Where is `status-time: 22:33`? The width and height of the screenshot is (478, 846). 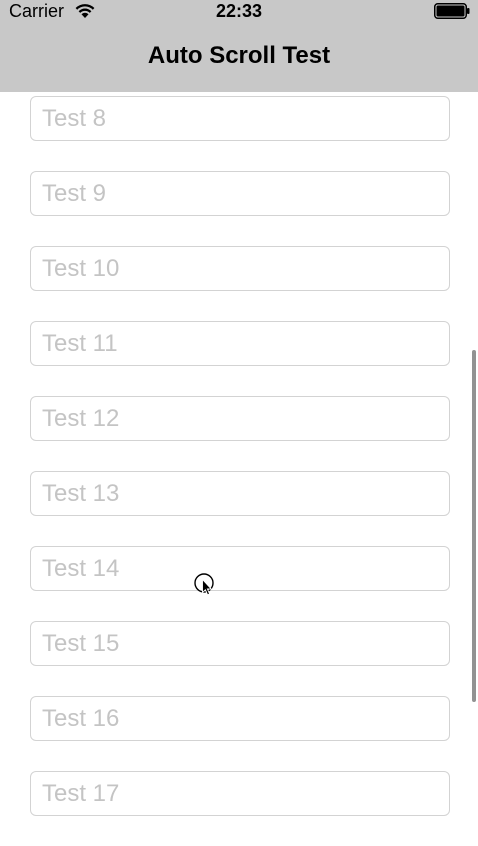 status-time: 22:33 is located at coordinates (239, 11).